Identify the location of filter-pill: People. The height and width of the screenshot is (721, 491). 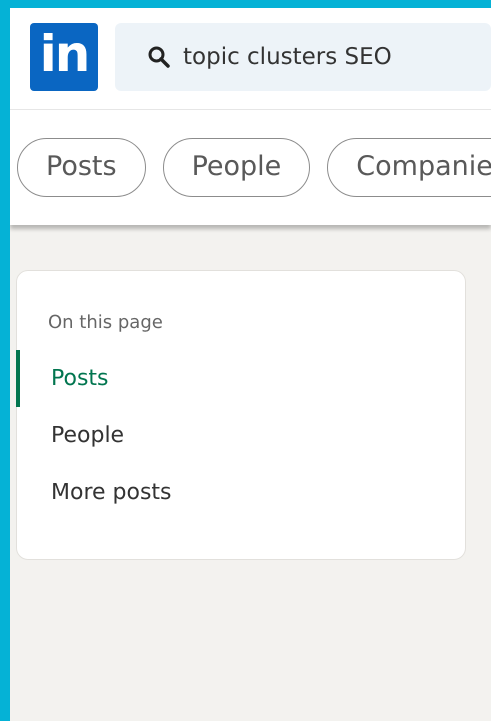
(236, 167).